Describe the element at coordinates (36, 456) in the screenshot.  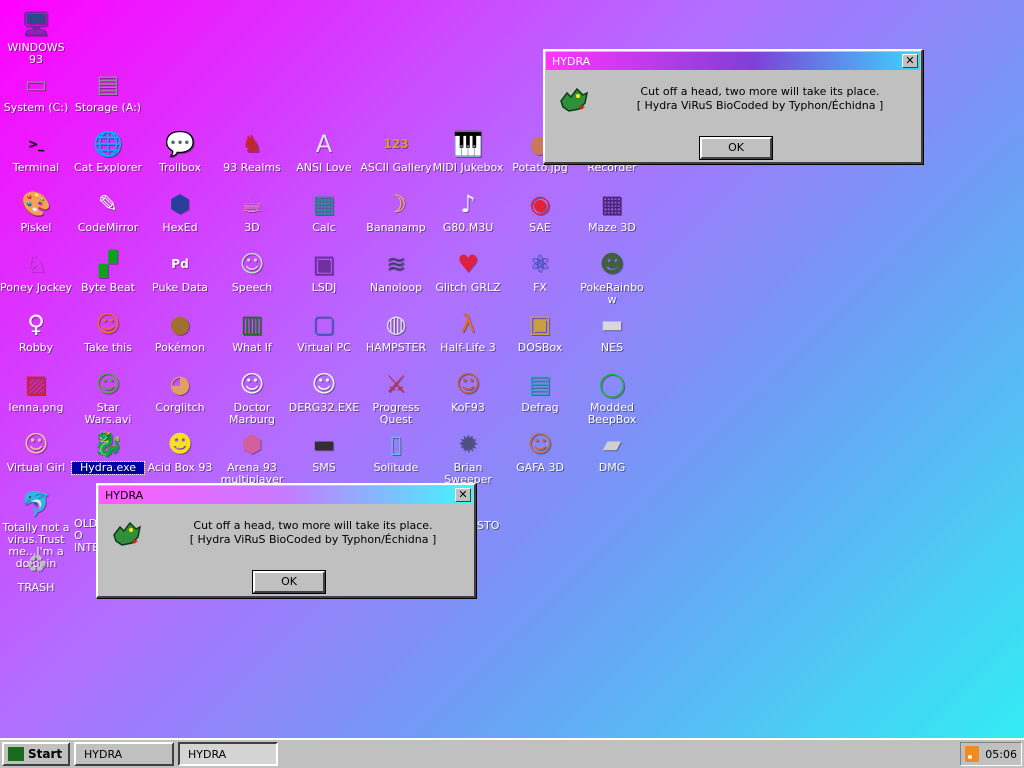
I see `desktop-icon: ☺ Virtual Girl` at that location.